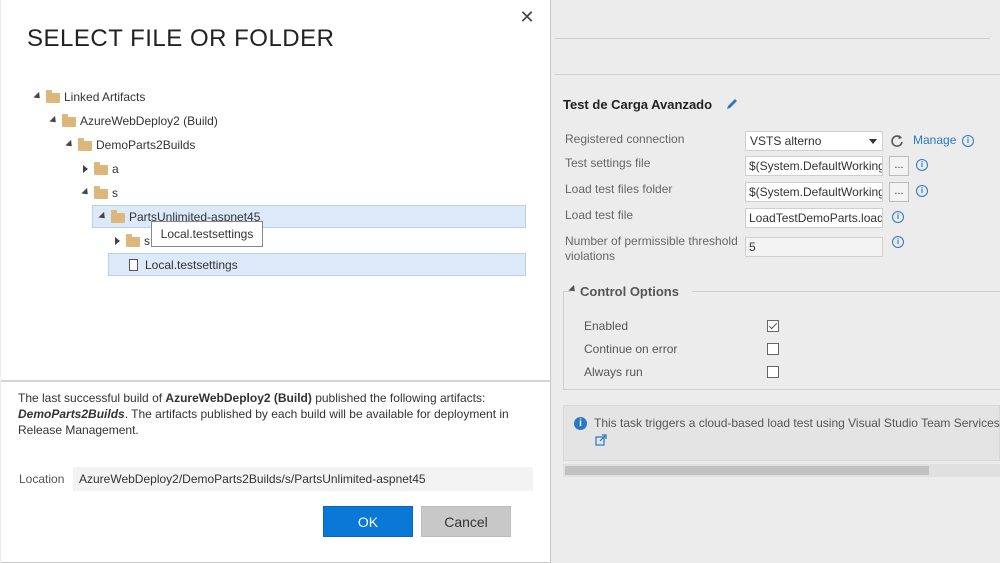  What do you see at coordinates (814, 192) in the screenshot?
I see `load-test-folder-input: $(System.DefaultWorkingDirectory)` at bounding box center [814, 192].